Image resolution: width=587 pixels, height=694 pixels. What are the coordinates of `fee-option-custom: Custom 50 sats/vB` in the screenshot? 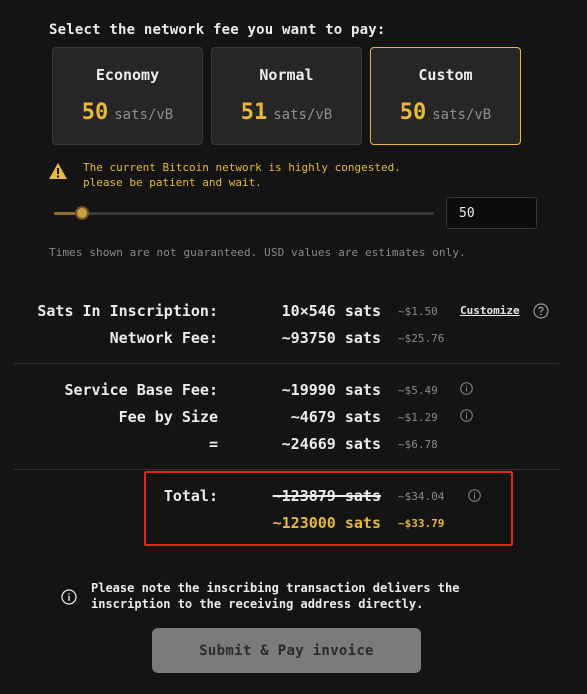 It's located at (445, 96).